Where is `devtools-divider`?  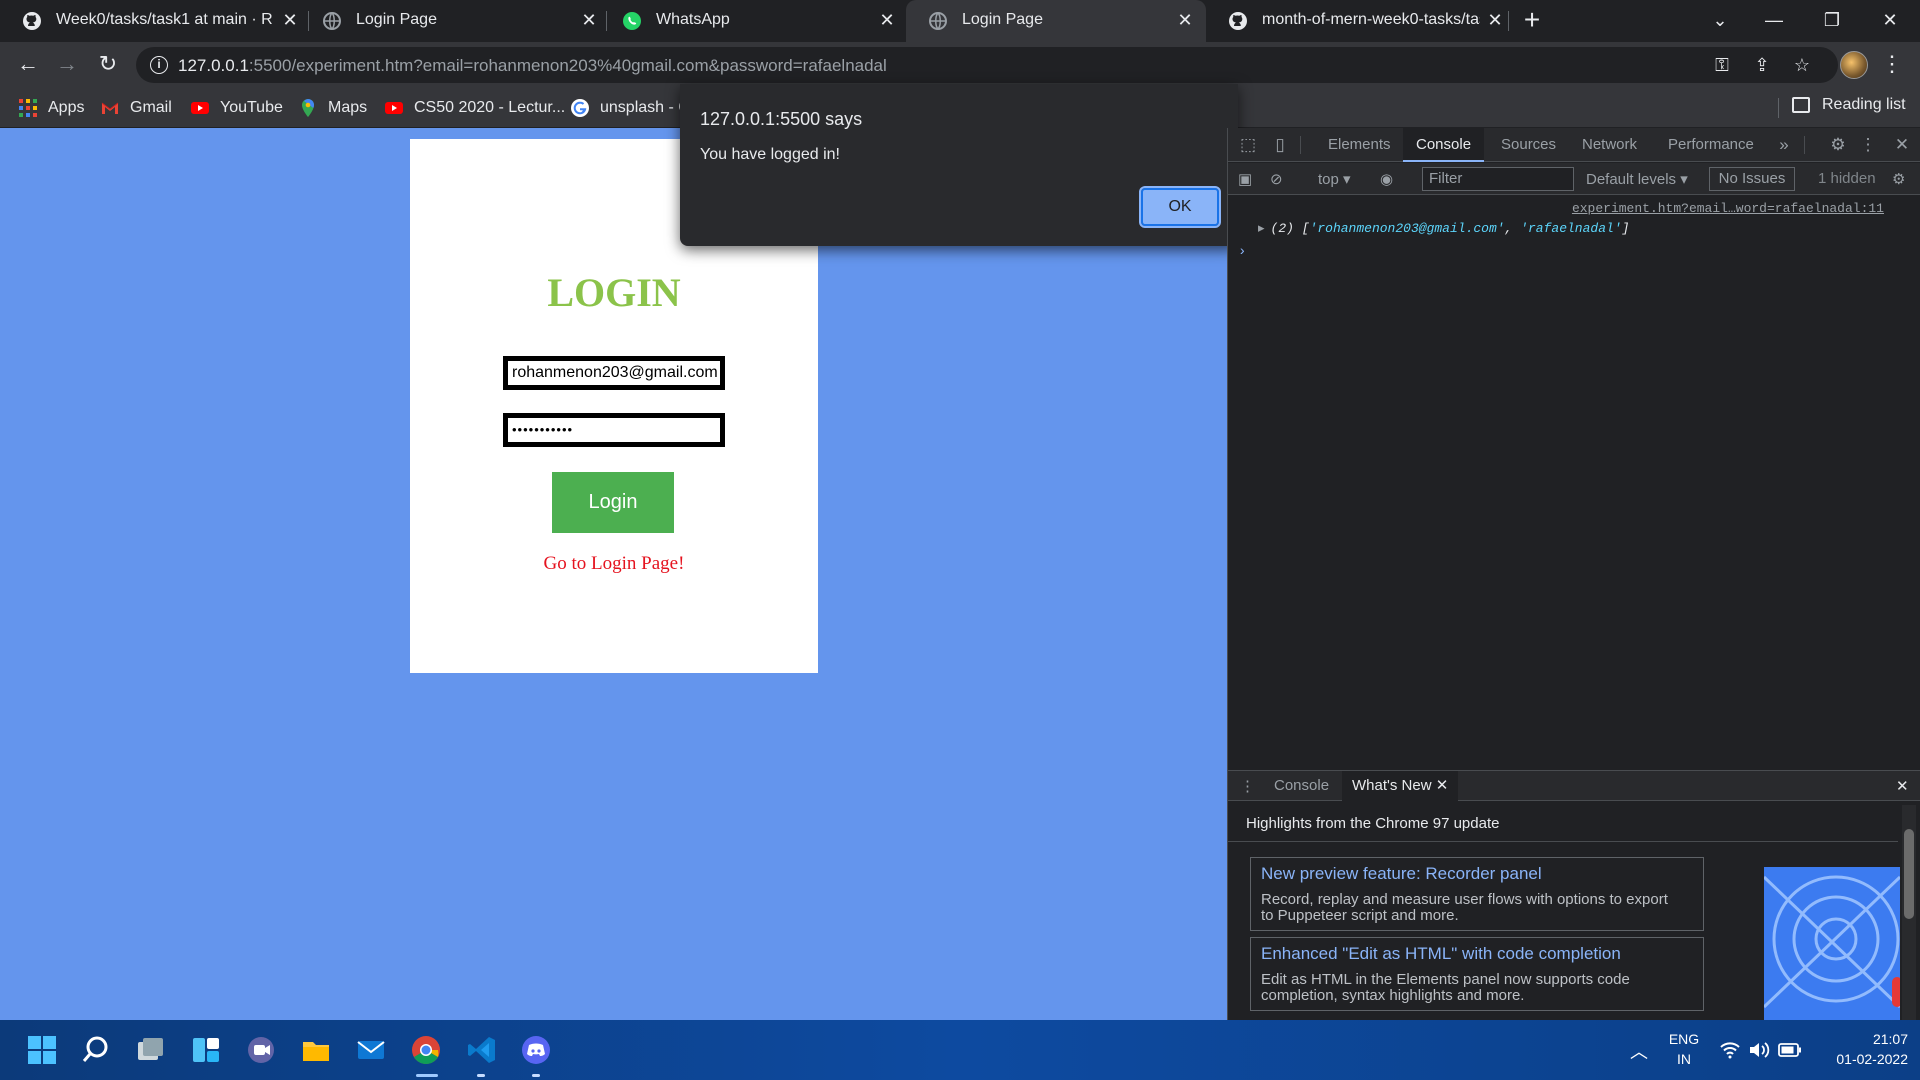
devtools-divider is located at coordinates (1804, 145).